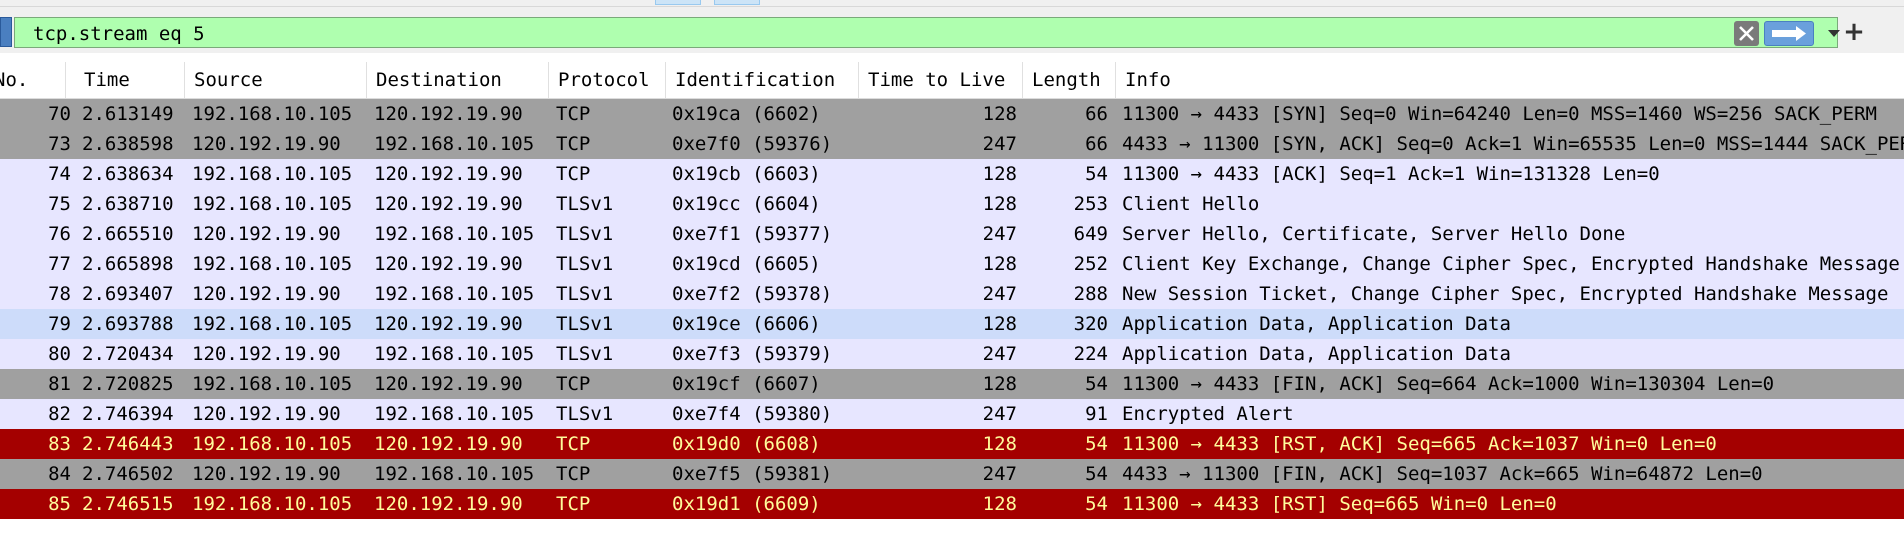 The height and width of the screenshot is (535, 1904). I want to click on packet-identification: 0xe7f5 (59381), so click(752, 474).